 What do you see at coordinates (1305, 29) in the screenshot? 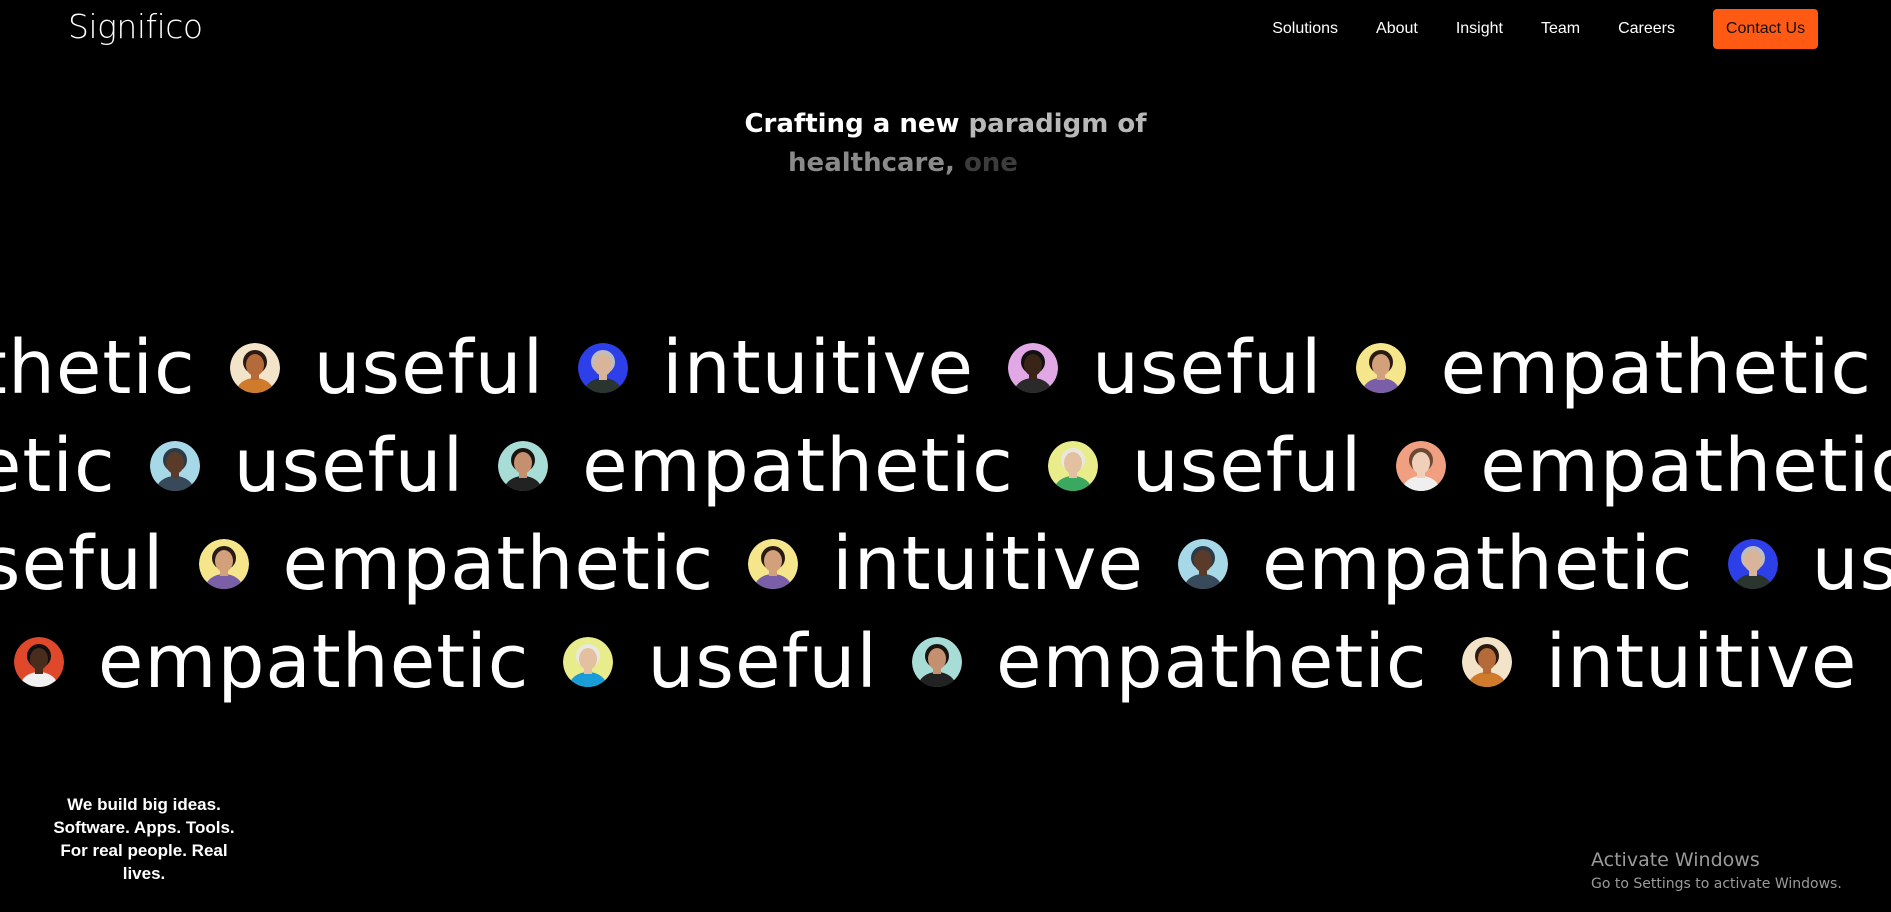
I see `nav-solutions: Solutions` at bounding box center [1305, 29].